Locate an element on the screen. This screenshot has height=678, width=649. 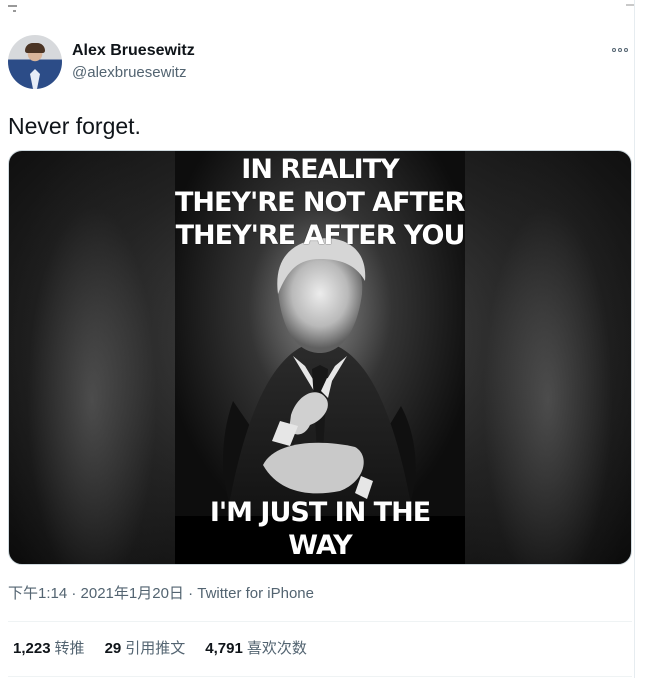
poster-headline-line: IN REALITY is located at coordinates (320, 169).